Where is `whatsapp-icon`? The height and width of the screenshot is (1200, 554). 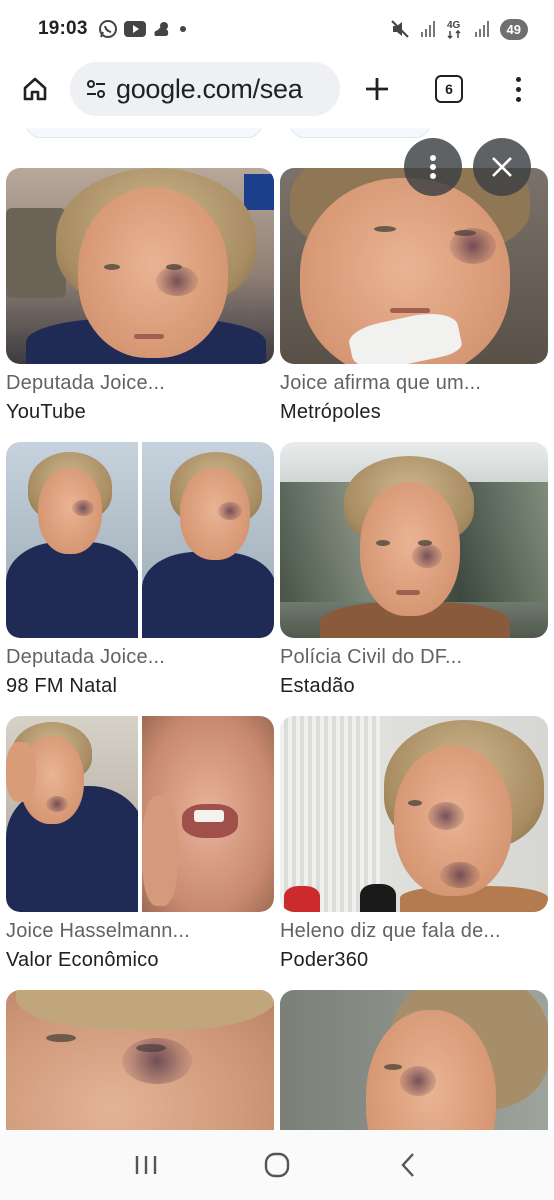
whatsapp-icon is located at coordinates (107, 29).